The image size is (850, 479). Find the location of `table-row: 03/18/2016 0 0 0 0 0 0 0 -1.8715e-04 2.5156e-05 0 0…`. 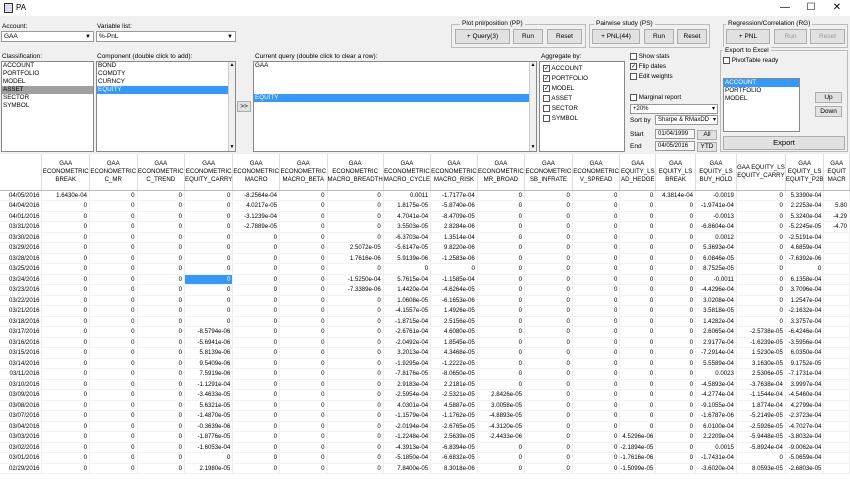

table-row: 03/18/2016 0 0 0 0 0 0 0 -1.8715e-04 2.5156e-05 0 0… is located at coordinates (425, 321).